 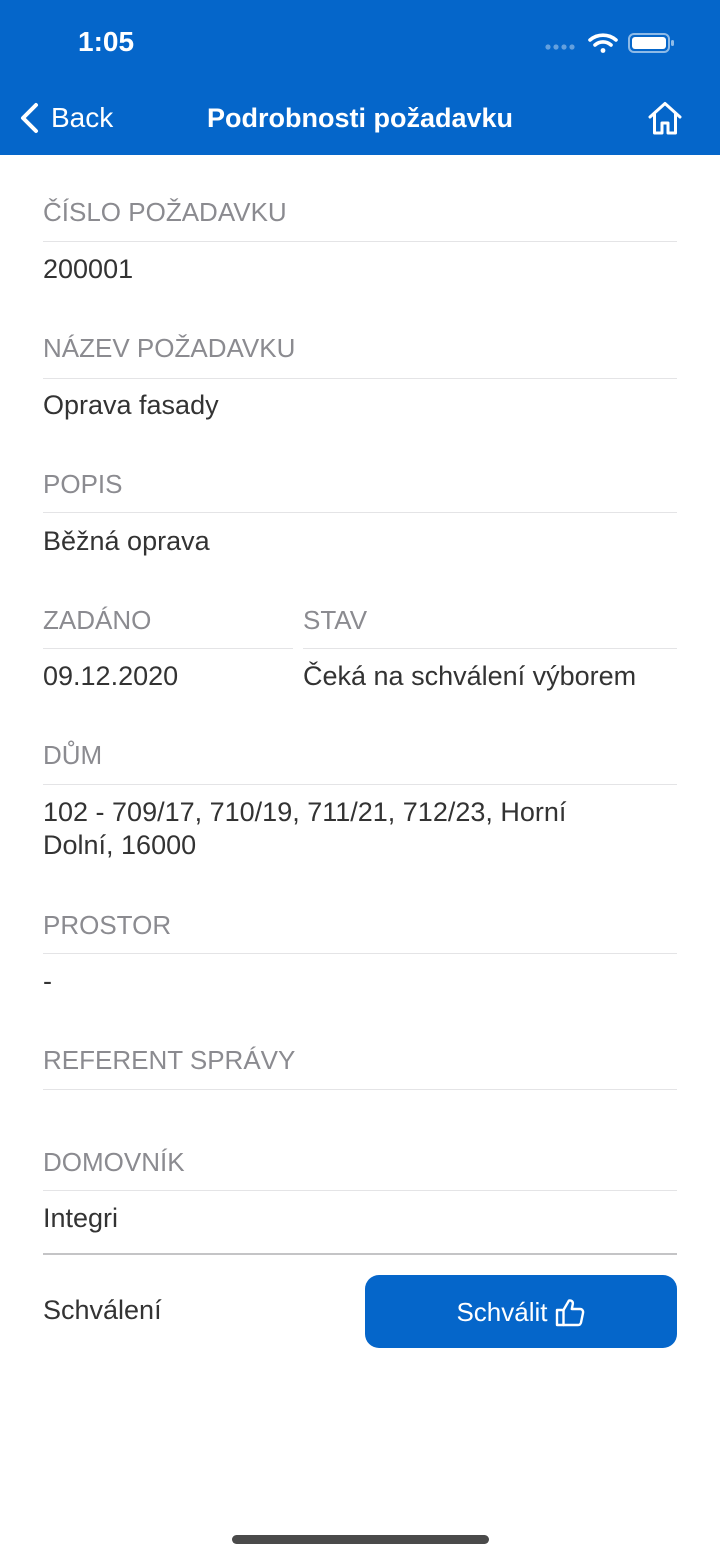 What do you see at coordinates (502, 1311) in the screenshot?
I see `approve-button-label: Schválit` at bounding box center [502, 1311].